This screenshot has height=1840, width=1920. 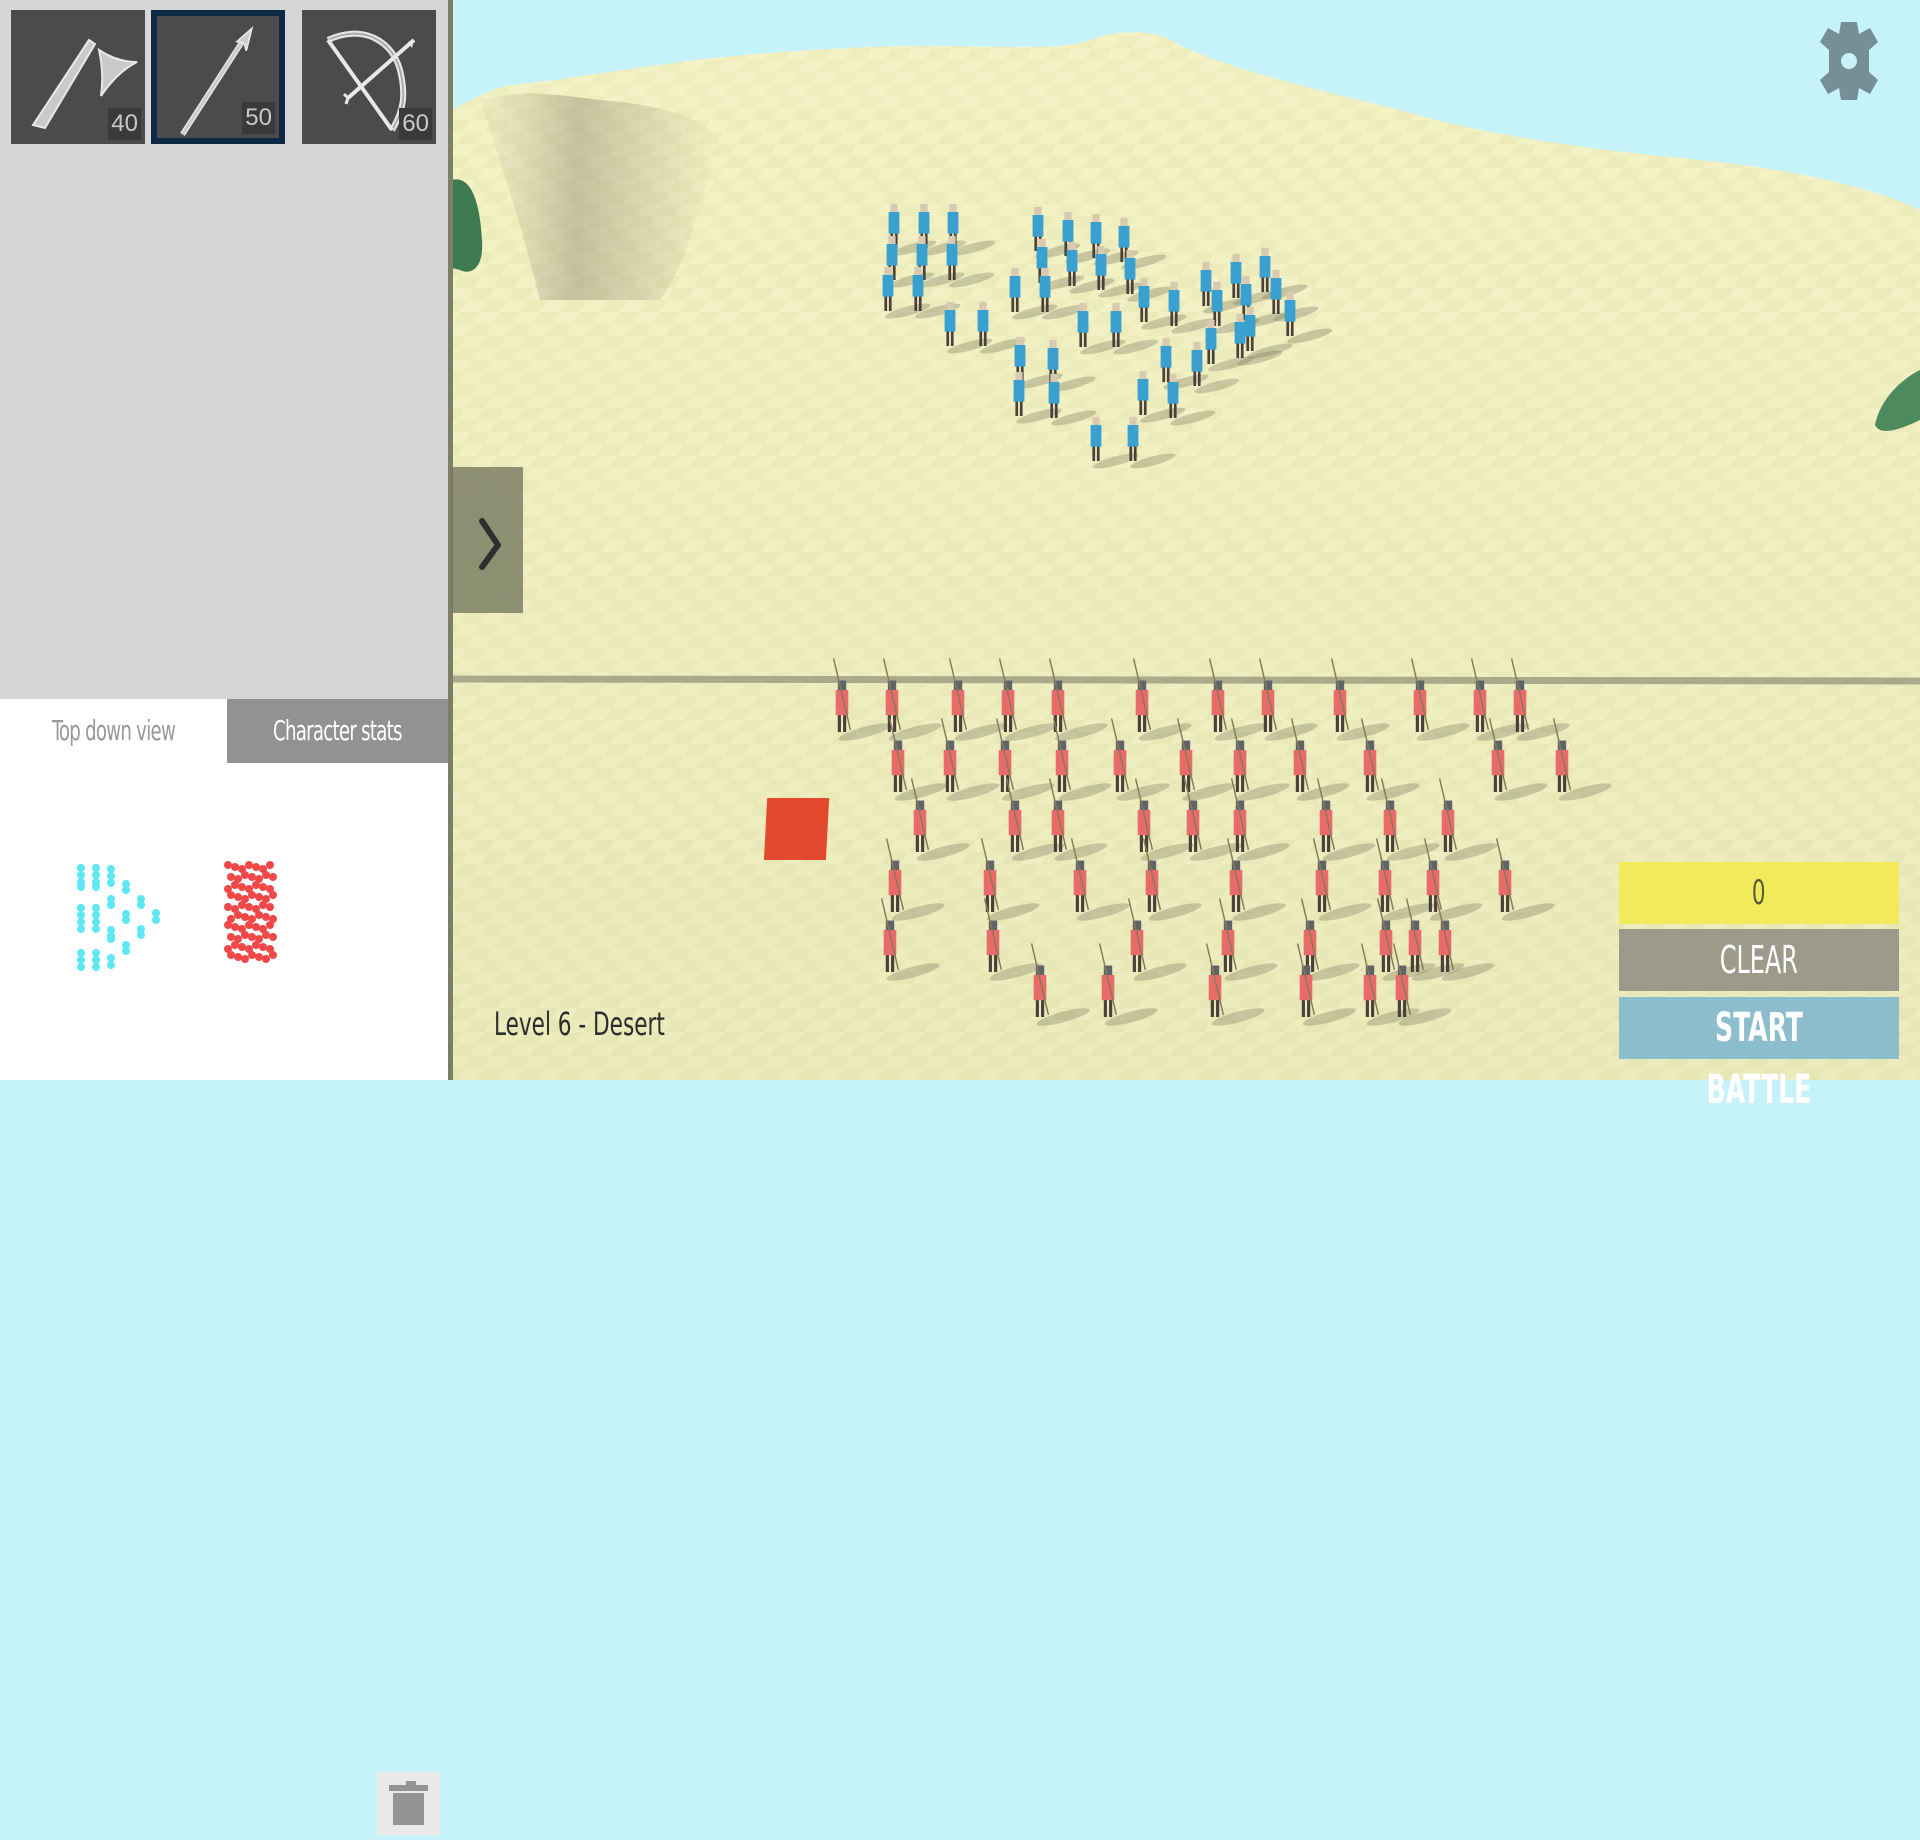 I want to click on gear-icon, so click(x=1849, y=61).